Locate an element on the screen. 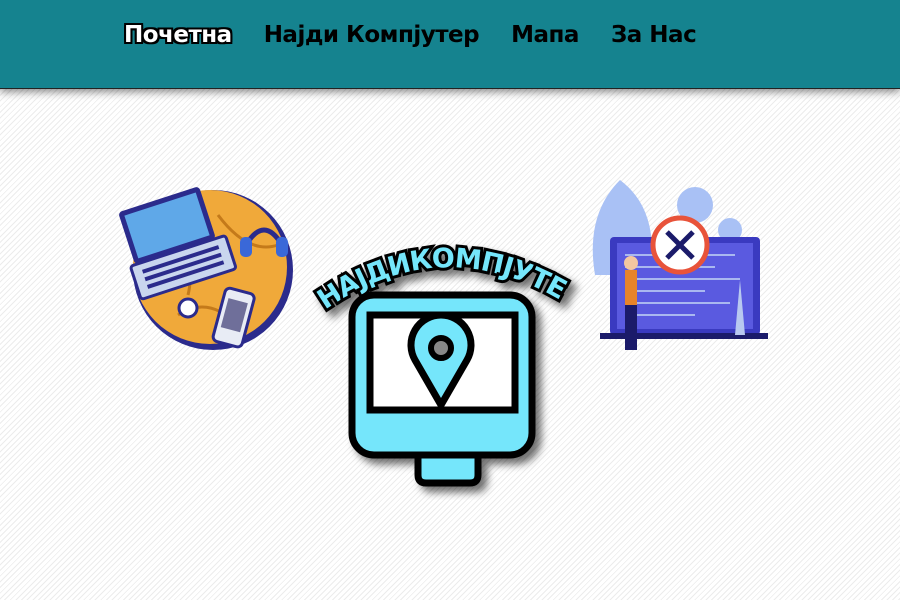 Image resolution: width=900 pixels, height=600 pixels. top-navbar: Почетна Најди Компјутер Мапа За Нас is located at coordinates (450, 44).